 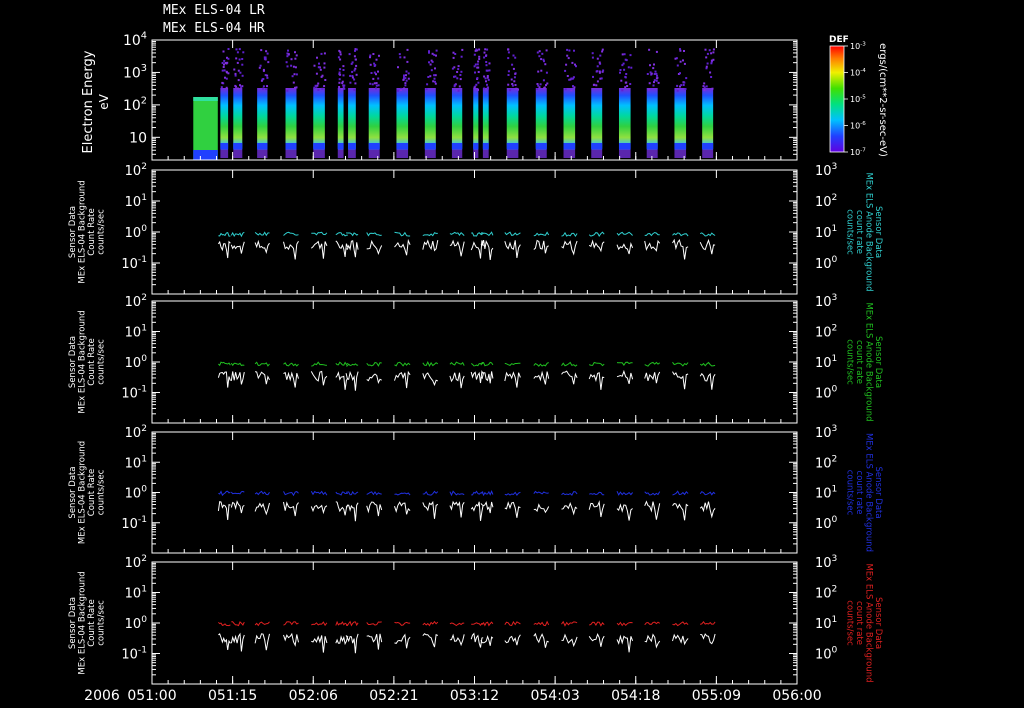 I want to click on left-ytick: 102, so click(x=136, y=301).